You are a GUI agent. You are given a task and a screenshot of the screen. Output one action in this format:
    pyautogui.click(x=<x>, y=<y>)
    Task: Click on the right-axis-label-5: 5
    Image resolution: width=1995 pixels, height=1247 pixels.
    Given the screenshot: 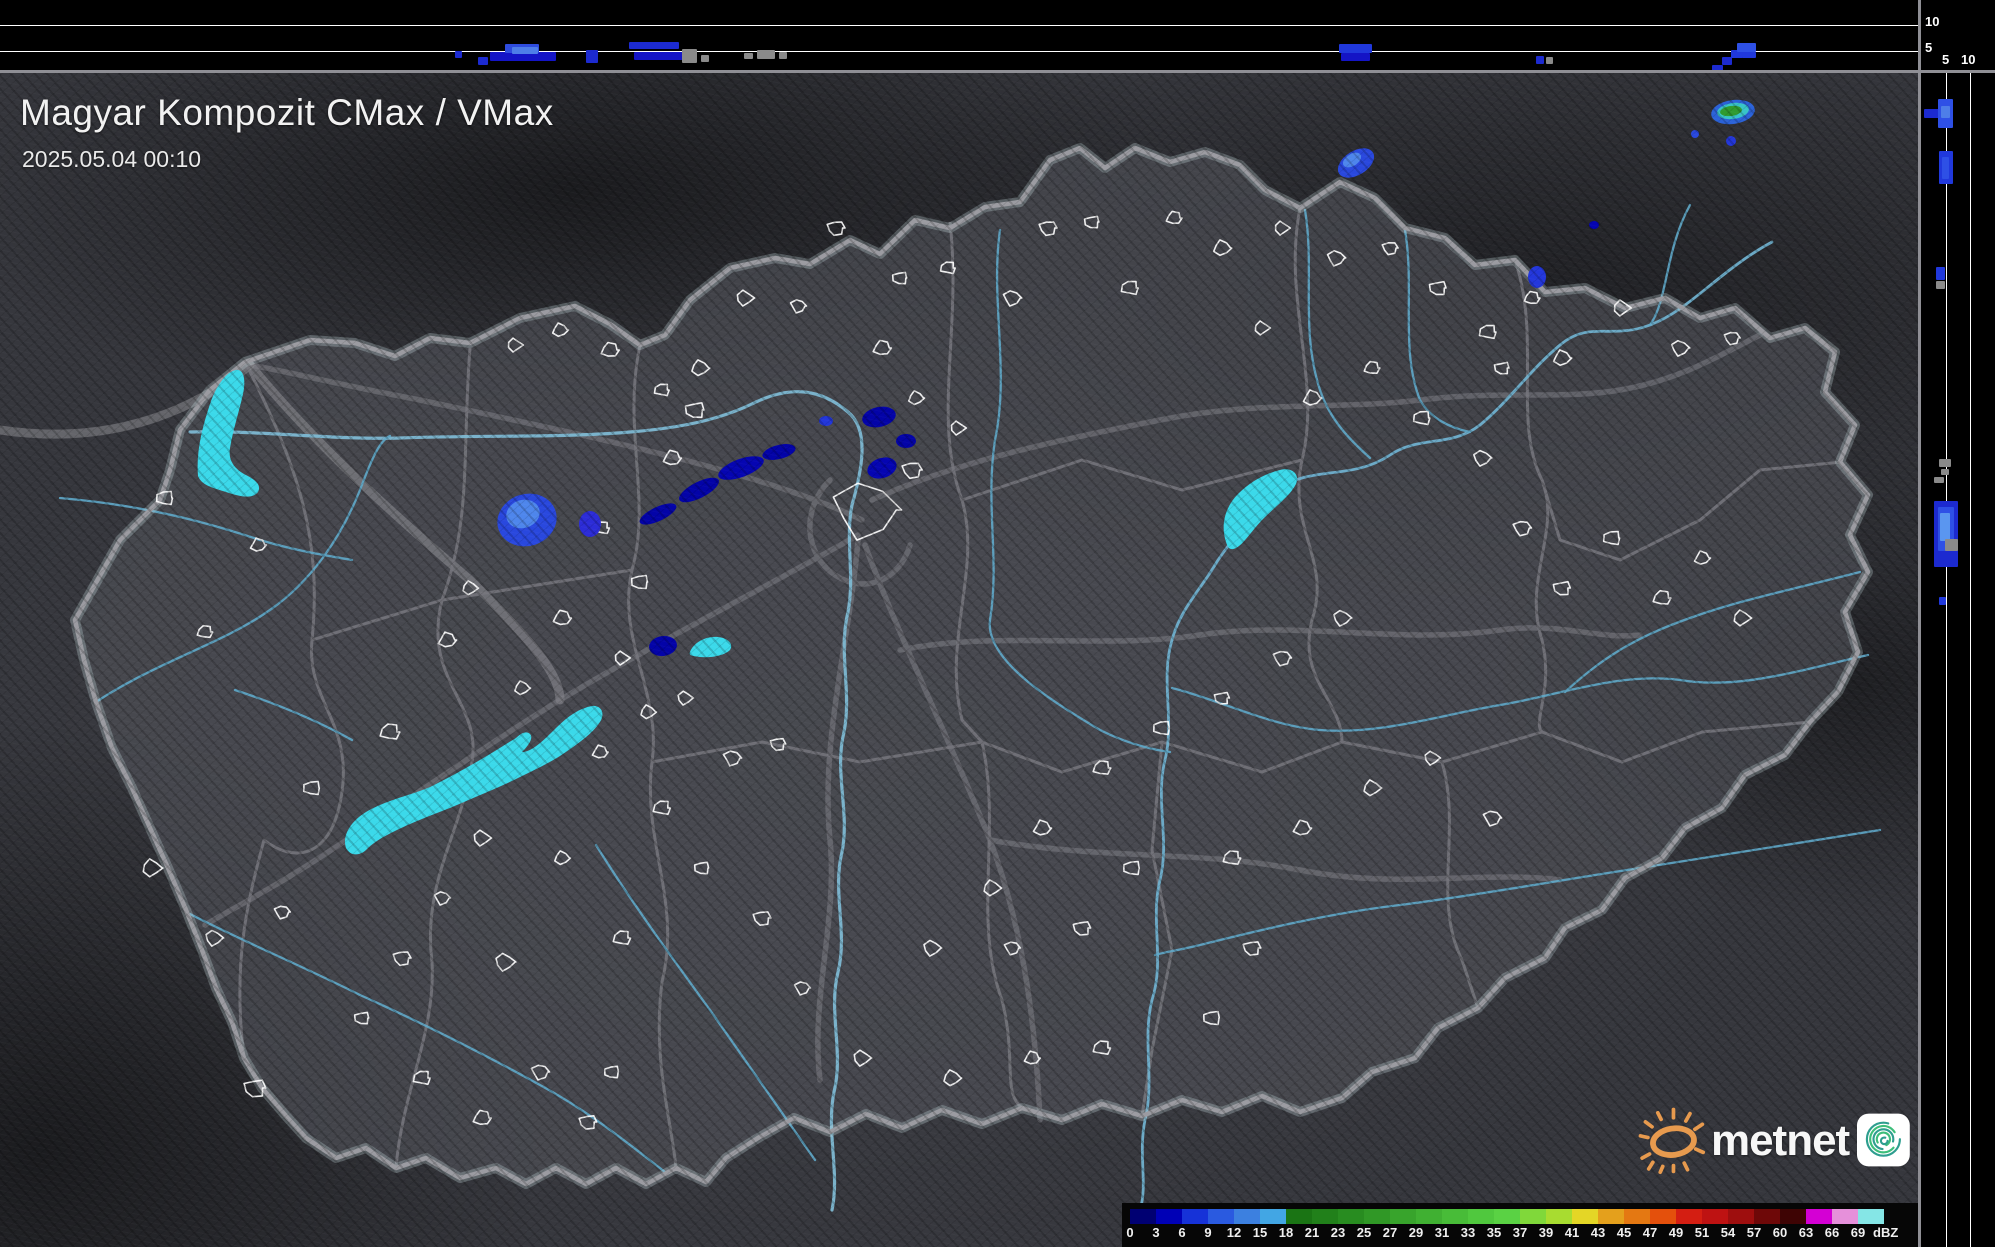 What is the action you would take?
    pyautogui.click(x=1946, y=59)
    